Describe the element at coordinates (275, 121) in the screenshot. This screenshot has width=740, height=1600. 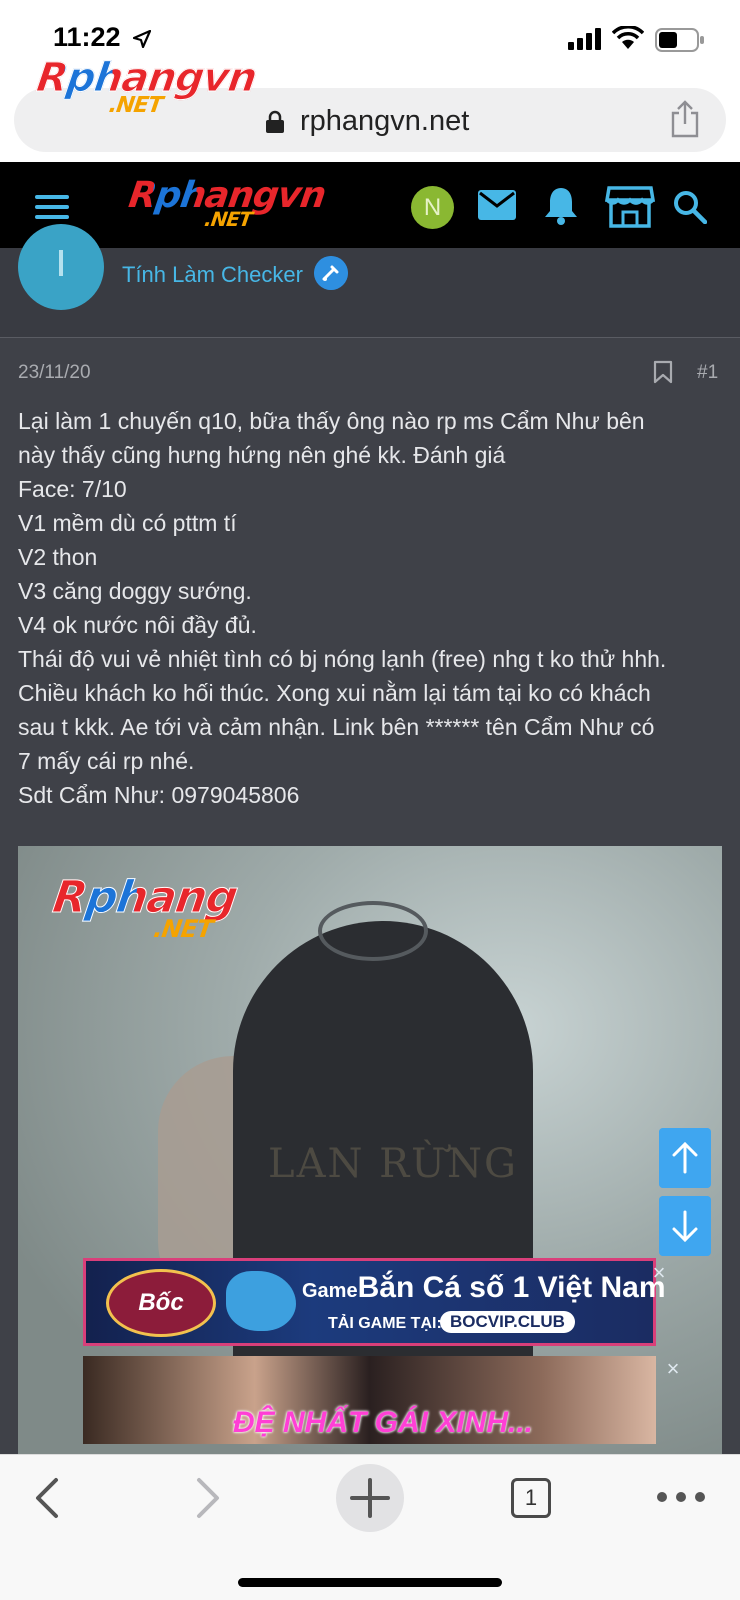
I see `lock-icon` at that location.